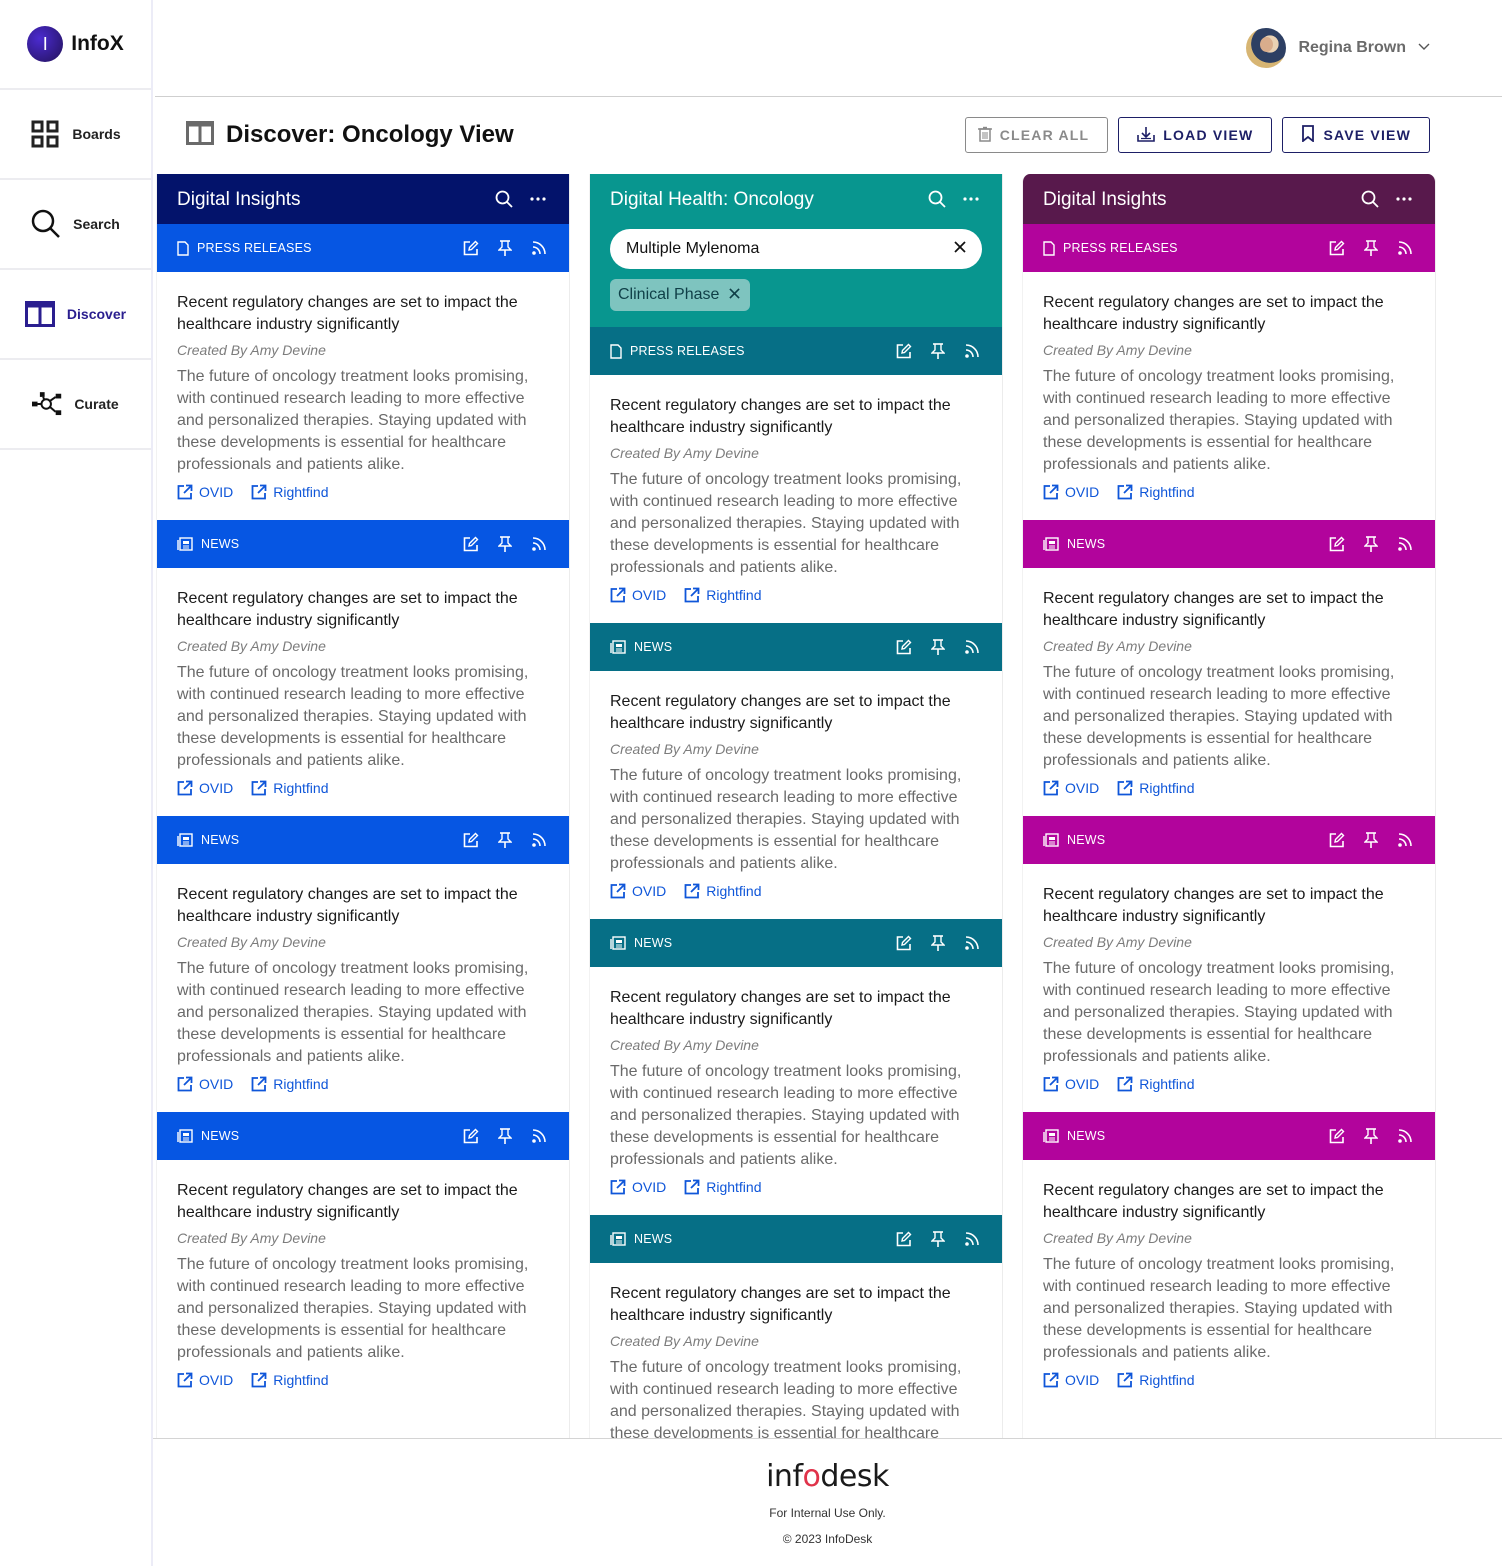 This screenshot has height=1566, width=1502. What do you see at coordinates (796, 249) in the screenshot?
I see `column-search-input: Multiple Mylenoma` at bounding box center [796, 249].